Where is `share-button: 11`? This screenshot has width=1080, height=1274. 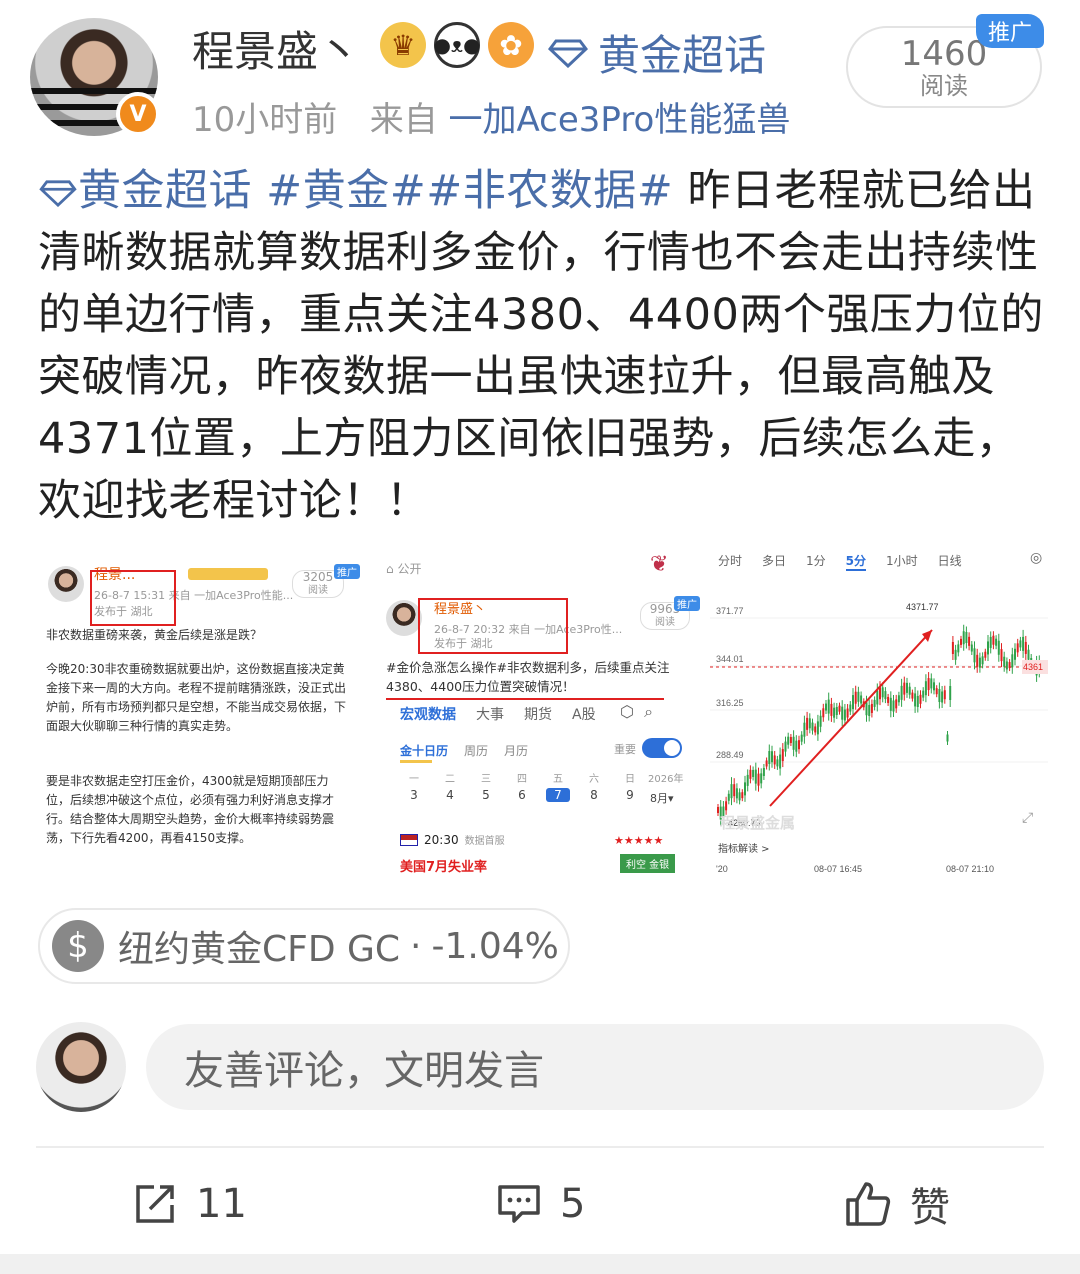 share-button: 11 is located at coordinates (189, 1204).